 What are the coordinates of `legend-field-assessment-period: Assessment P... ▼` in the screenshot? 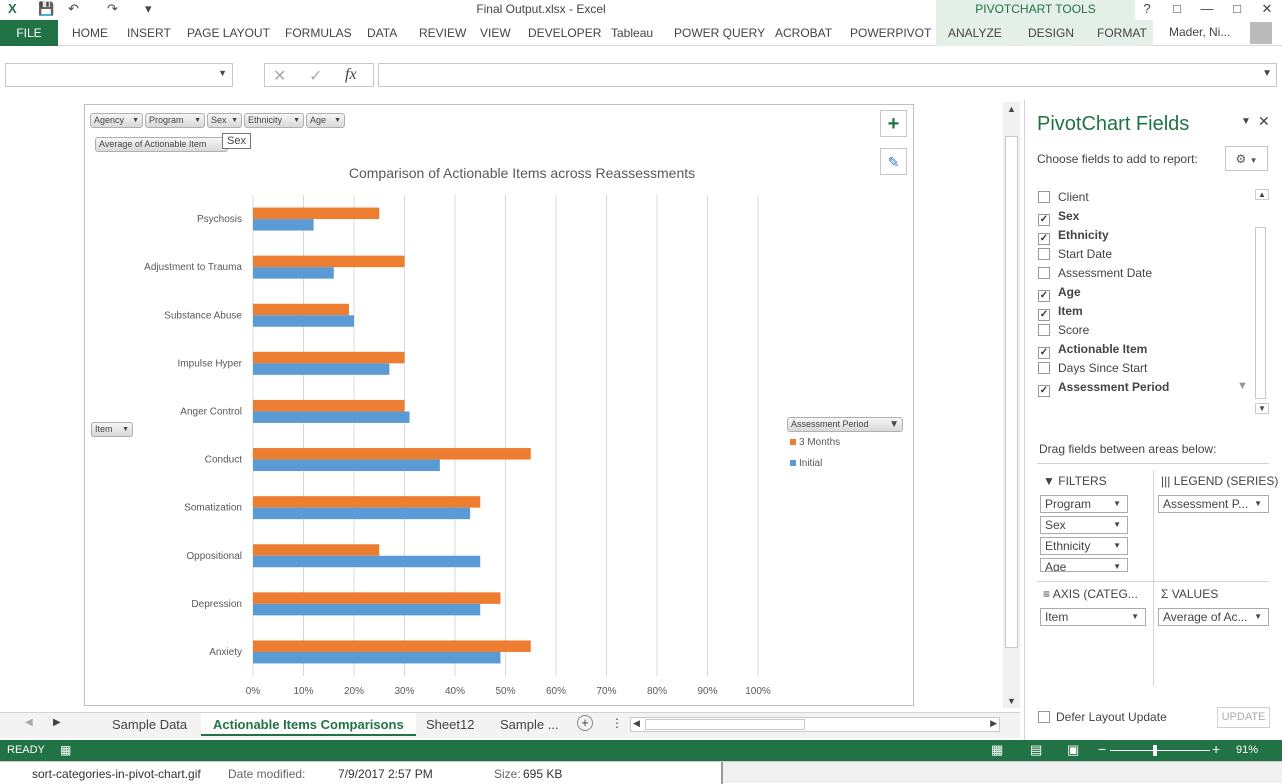 It's located at (1213, 504).